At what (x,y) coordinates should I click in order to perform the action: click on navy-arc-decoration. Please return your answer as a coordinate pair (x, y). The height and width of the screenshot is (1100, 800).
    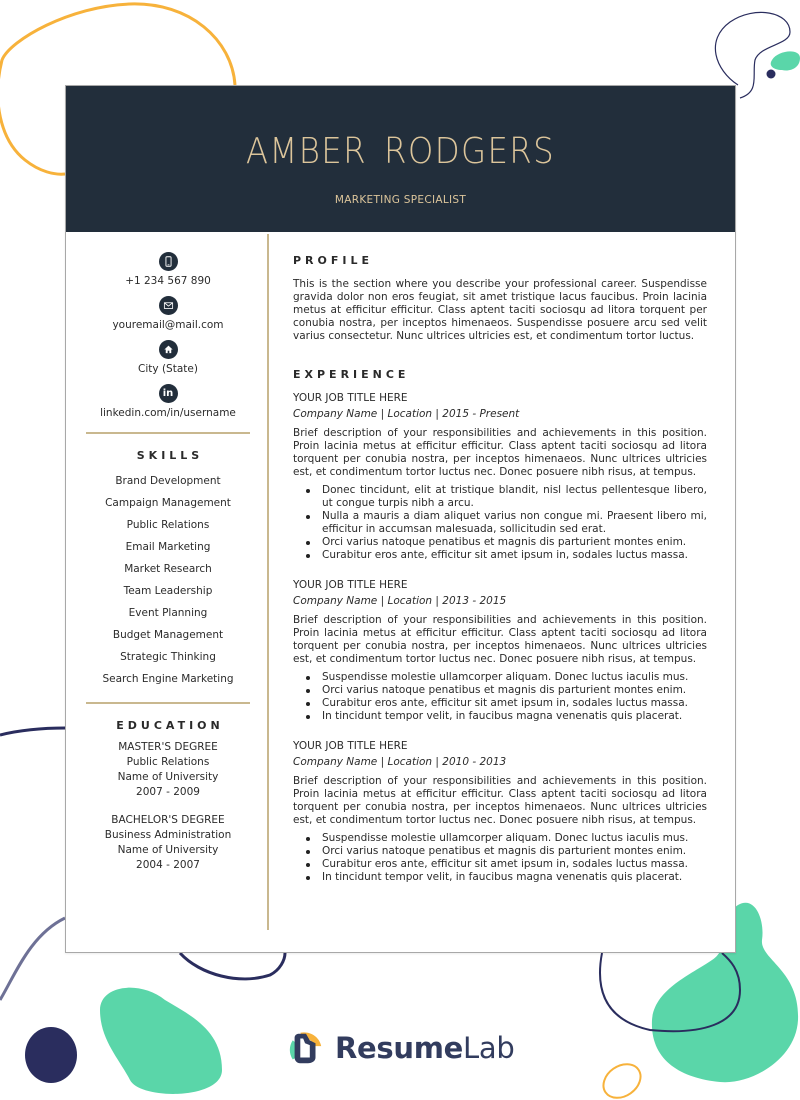
    Looking at the image, I should click on (232, 966).